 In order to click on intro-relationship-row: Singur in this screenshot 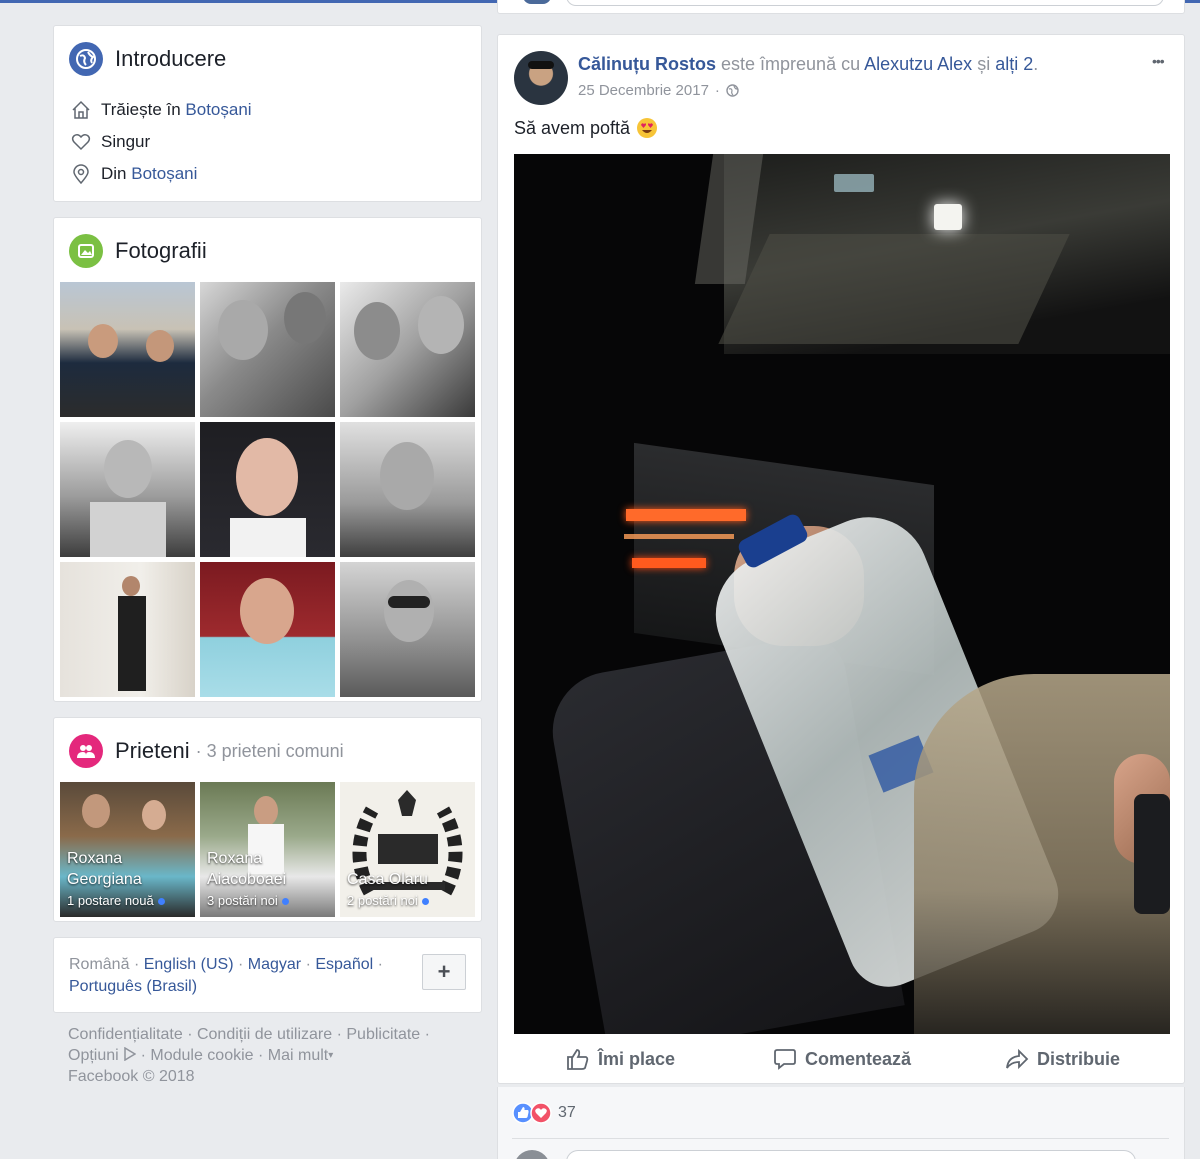, I will do `click(110, 142)`.